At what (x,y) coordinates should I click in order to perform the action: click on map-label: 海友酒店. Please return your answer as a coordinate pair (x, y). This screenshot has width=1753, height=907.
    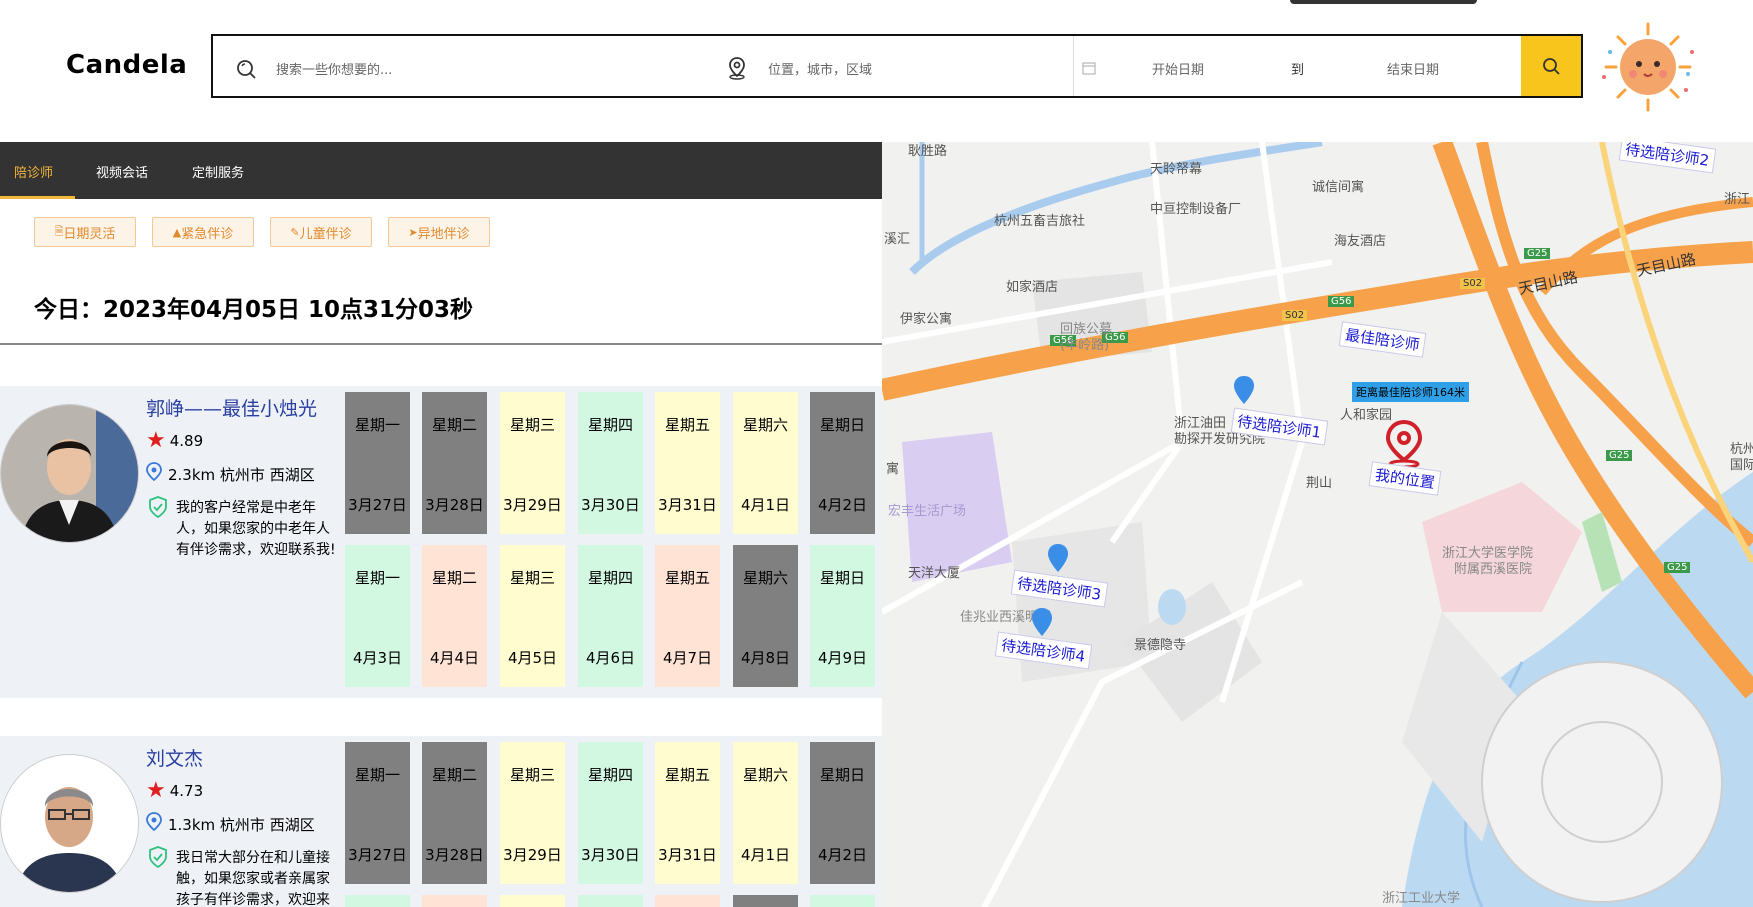
    Looking at the image, I should click on (1360, 241).